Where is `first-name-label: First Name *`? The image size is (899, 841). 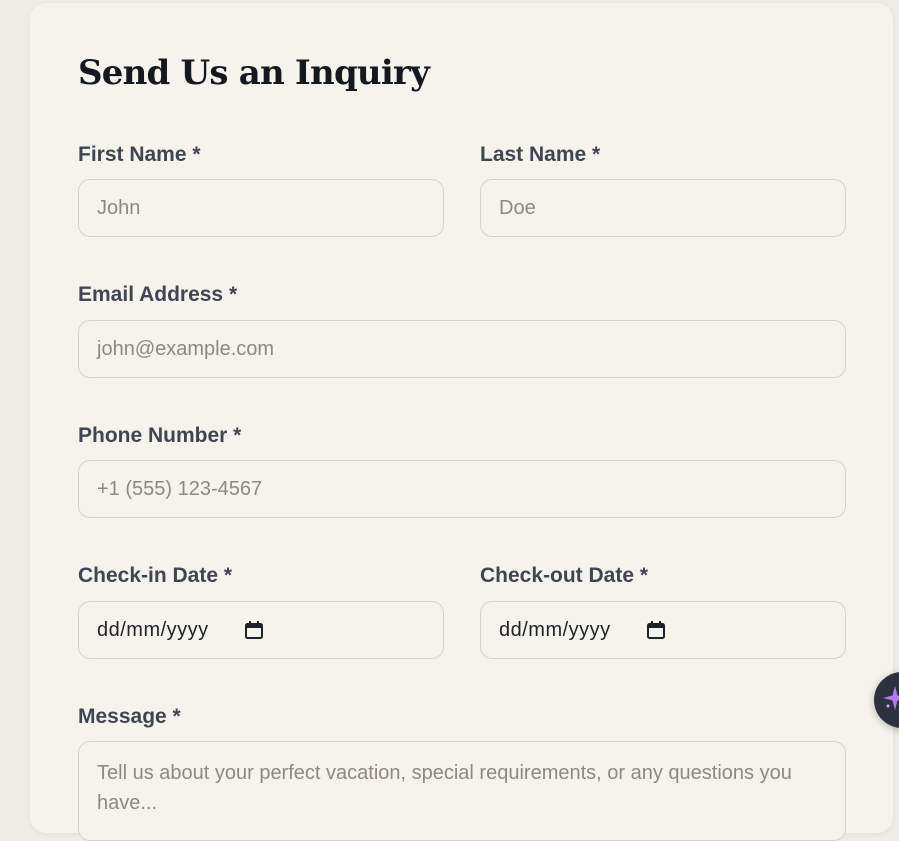 first-name-label: First Name * is located at coordinates (139, 154).